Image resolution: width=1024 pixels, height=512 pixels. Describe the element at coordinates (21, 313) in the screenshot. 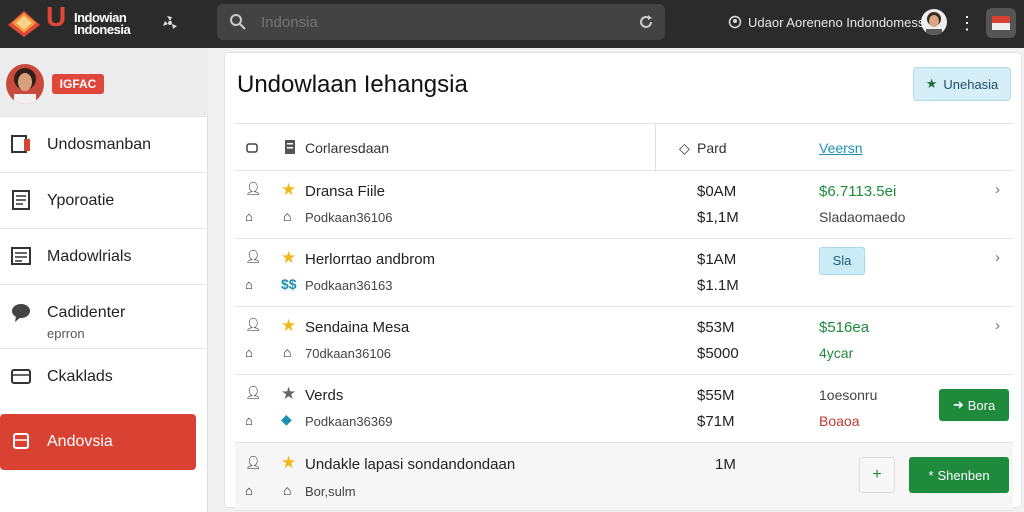

I see `chat-icon` at that location.